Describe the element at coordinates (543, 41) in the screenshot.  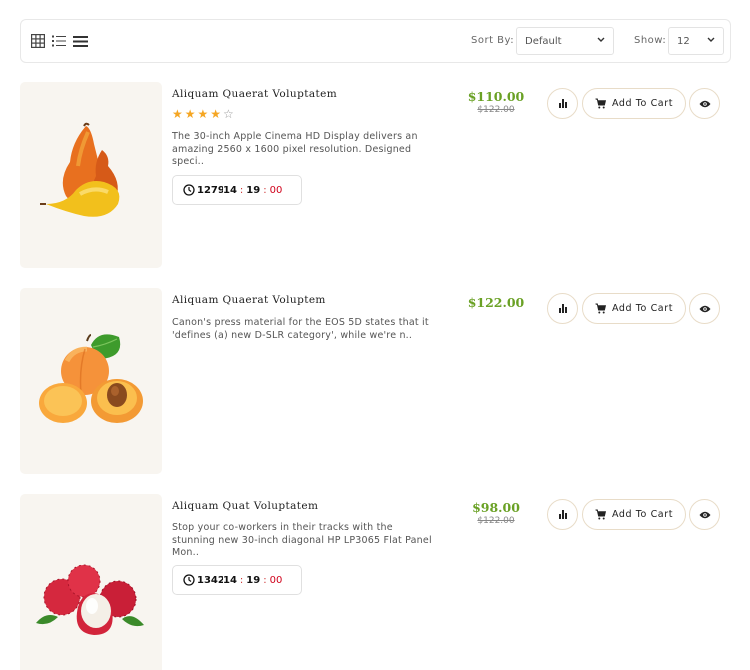
I see `sort-select-value: Default` at that location.